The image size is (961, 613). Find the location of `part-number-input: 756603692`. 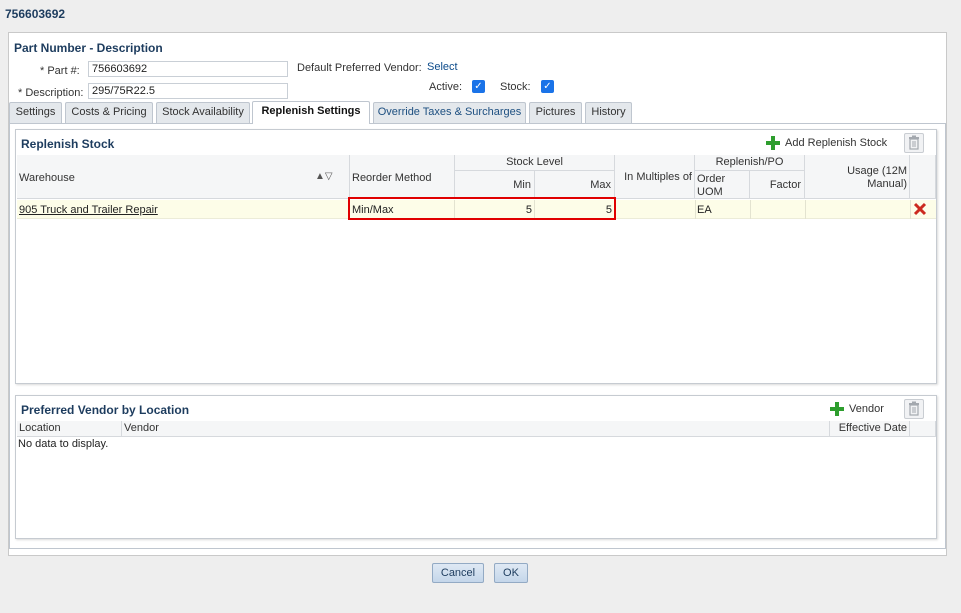

part-number-input: 756603692 is located at coordinates (188, 69).